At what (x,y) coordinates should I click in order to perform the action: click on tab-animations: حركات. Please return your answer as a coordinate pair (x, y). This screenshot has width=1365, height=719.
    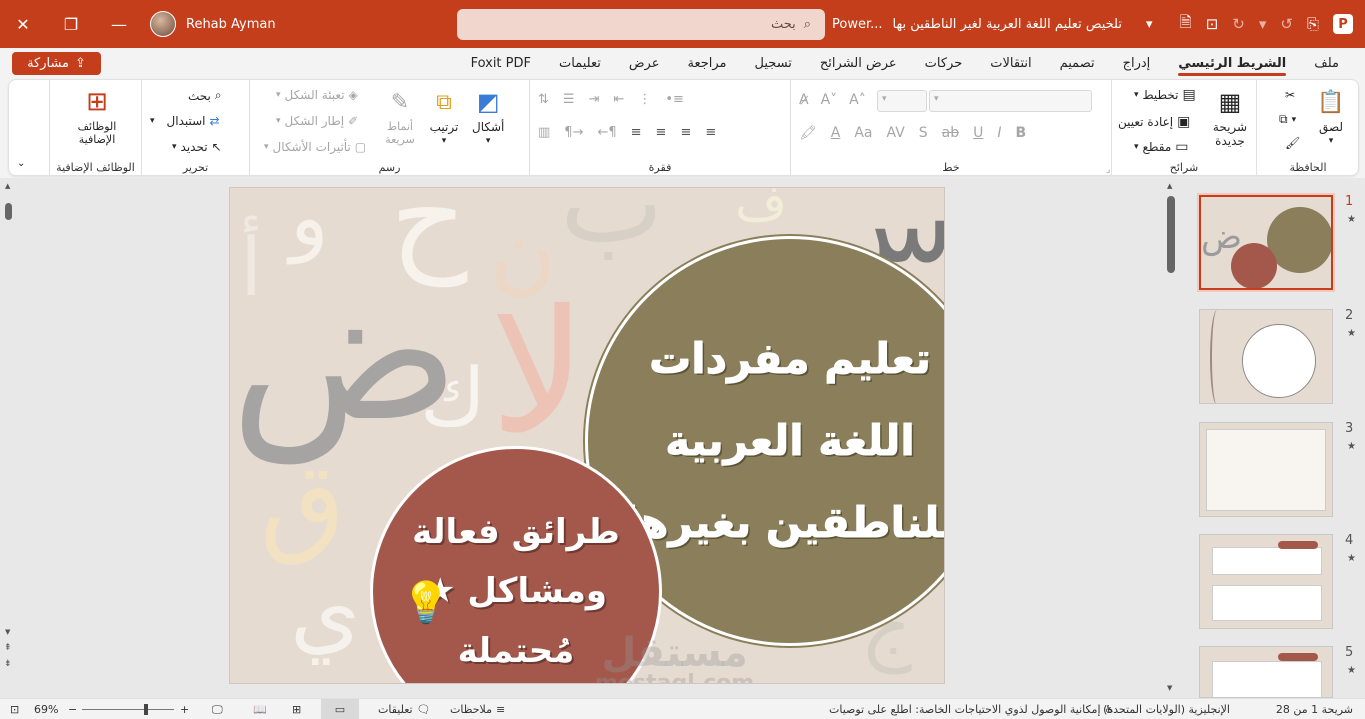
    Looking at the image, I should click on (944, 63).